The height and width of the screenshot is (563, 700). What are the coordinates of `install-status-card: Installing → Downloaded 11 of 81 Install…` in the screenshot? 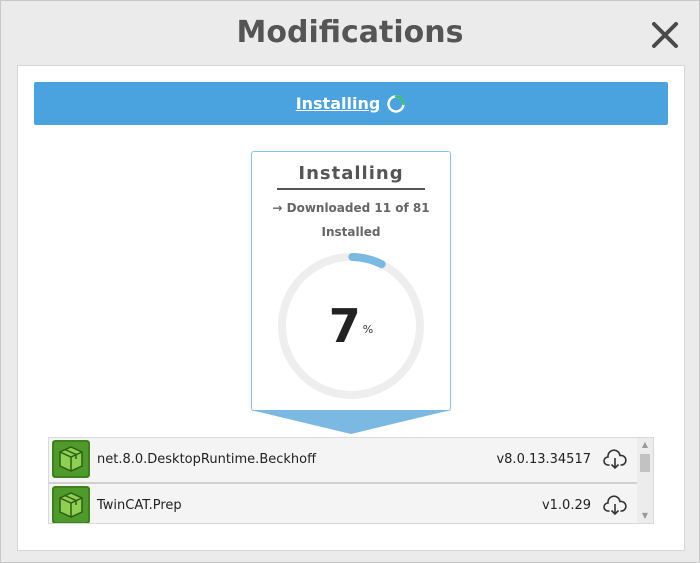 It's located at (351, 281).